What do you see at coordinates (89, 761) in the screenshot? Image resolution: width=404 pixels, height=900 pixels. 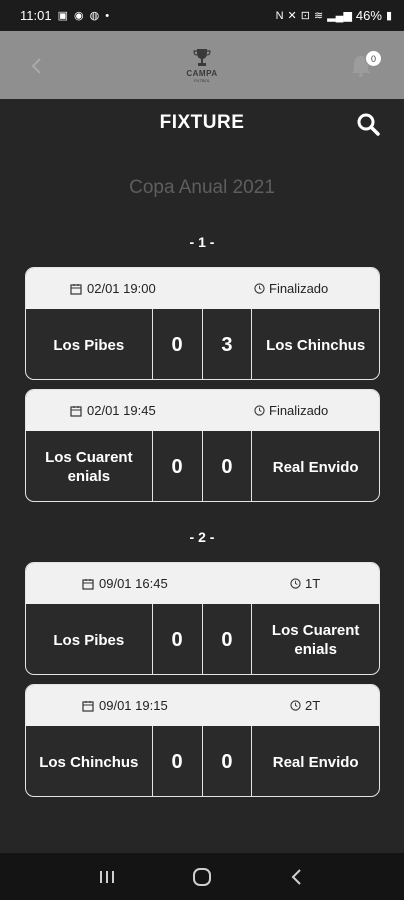 I see `home-team: Los Chinchus` at bounding box center [89, 761].